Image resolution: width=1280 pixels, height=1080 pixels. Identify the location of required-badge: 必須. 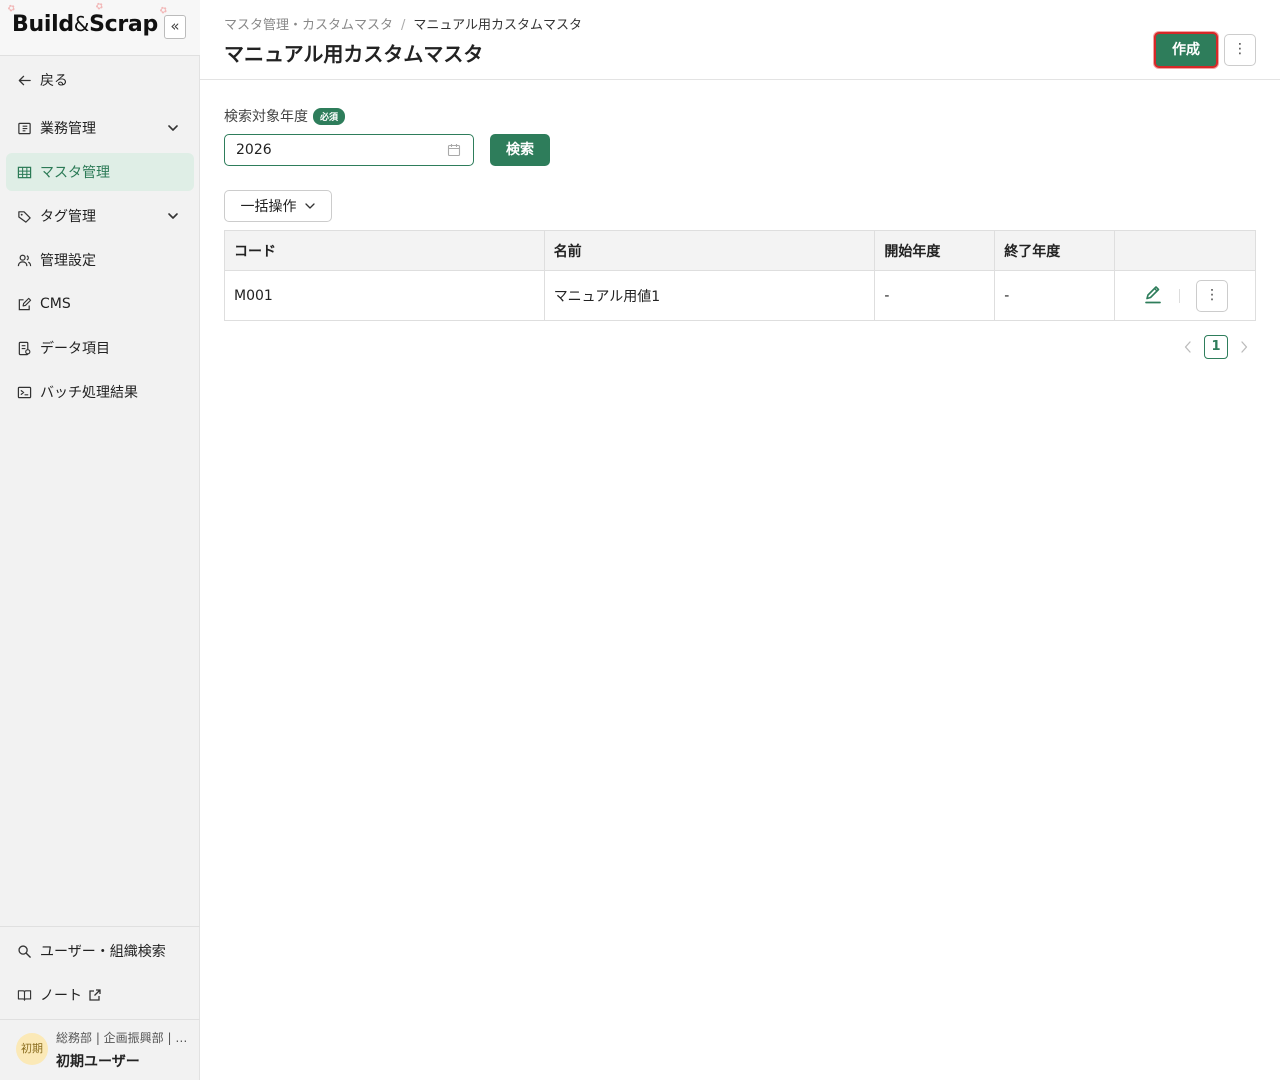
(329, 116).